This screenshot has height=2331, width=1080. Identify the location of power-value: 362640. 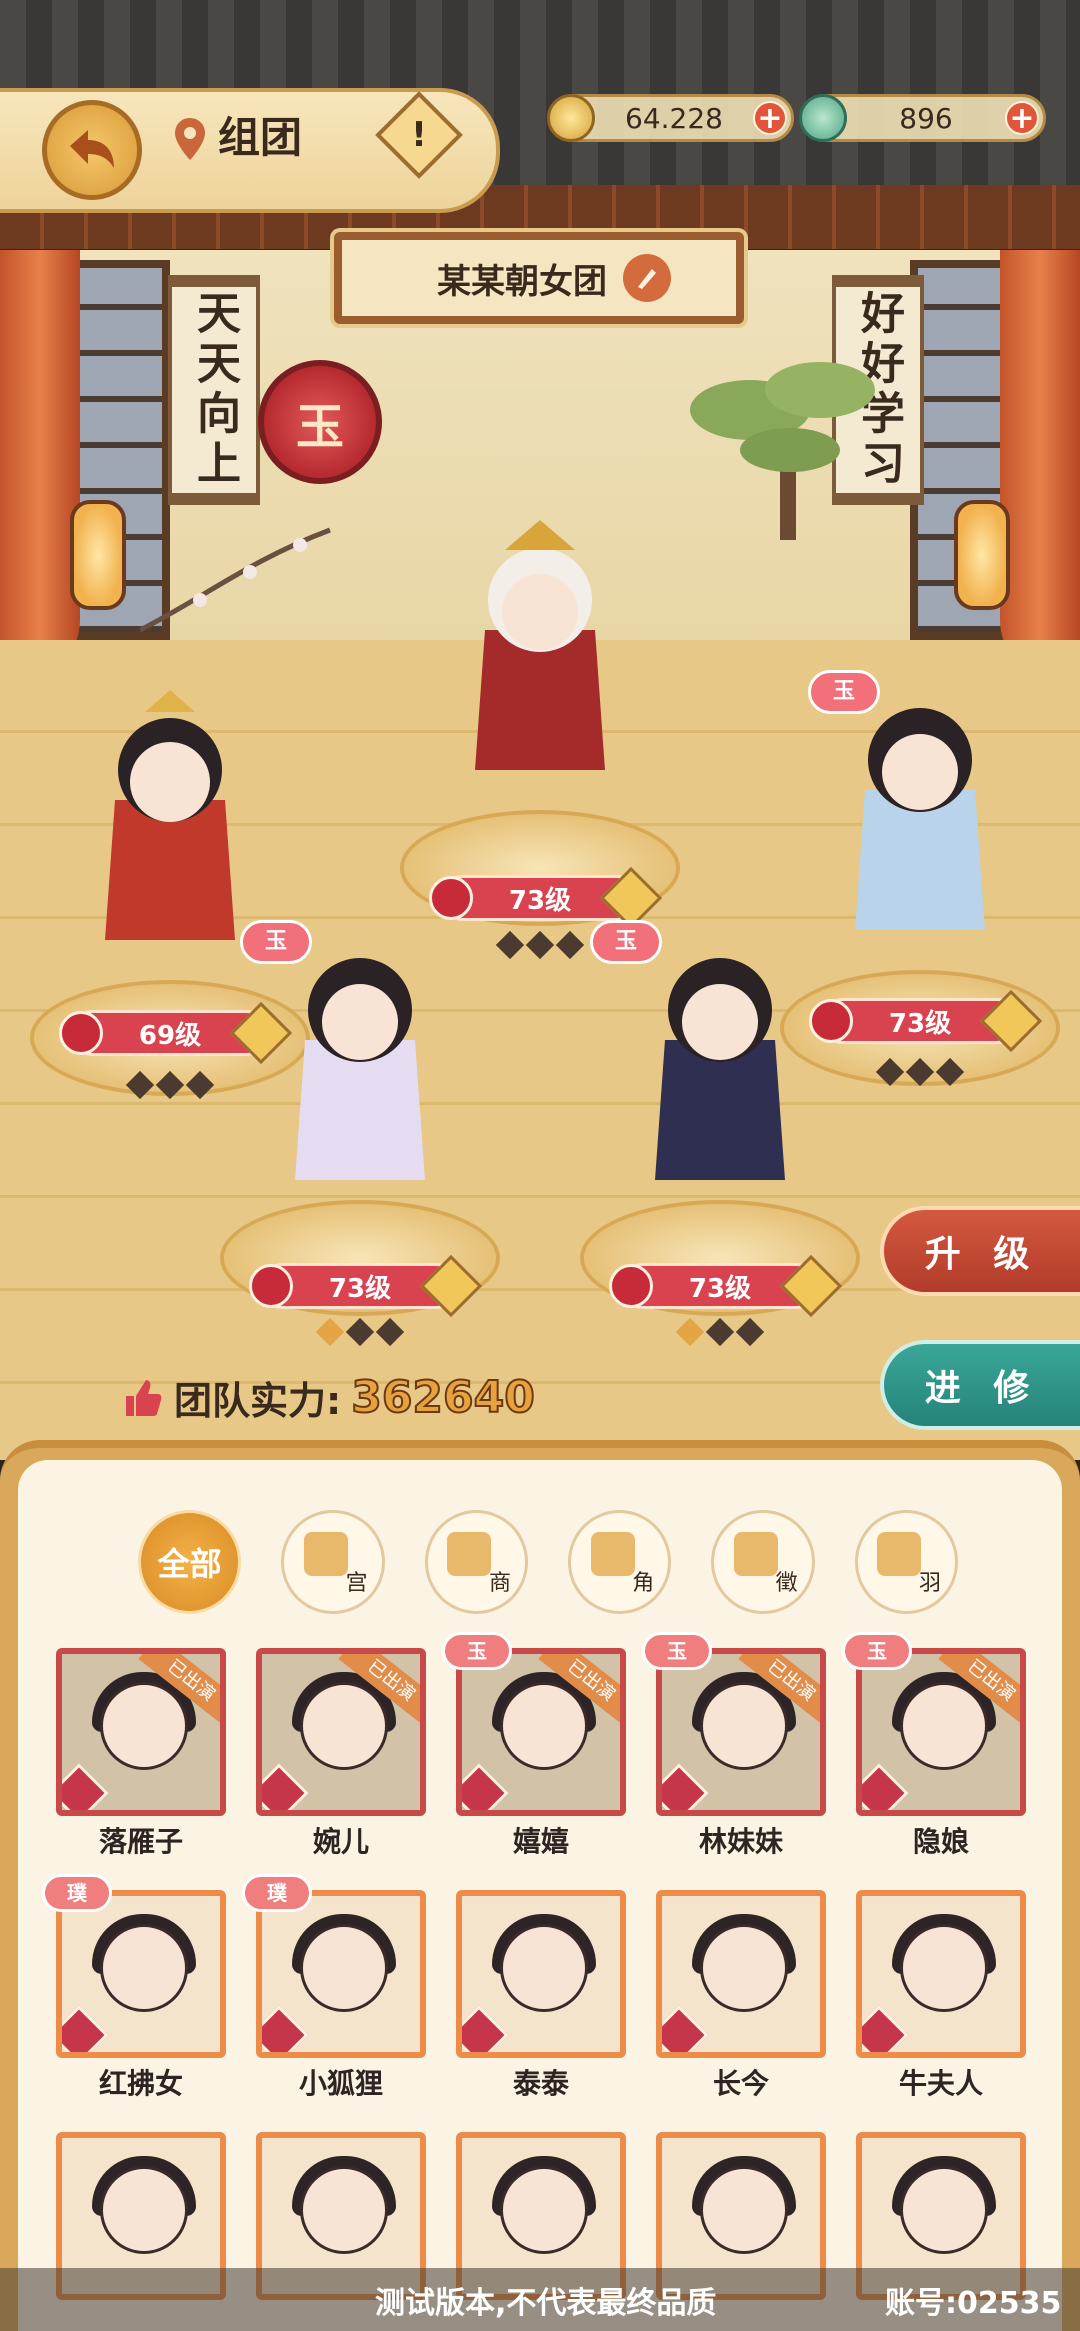
(443, 1397).